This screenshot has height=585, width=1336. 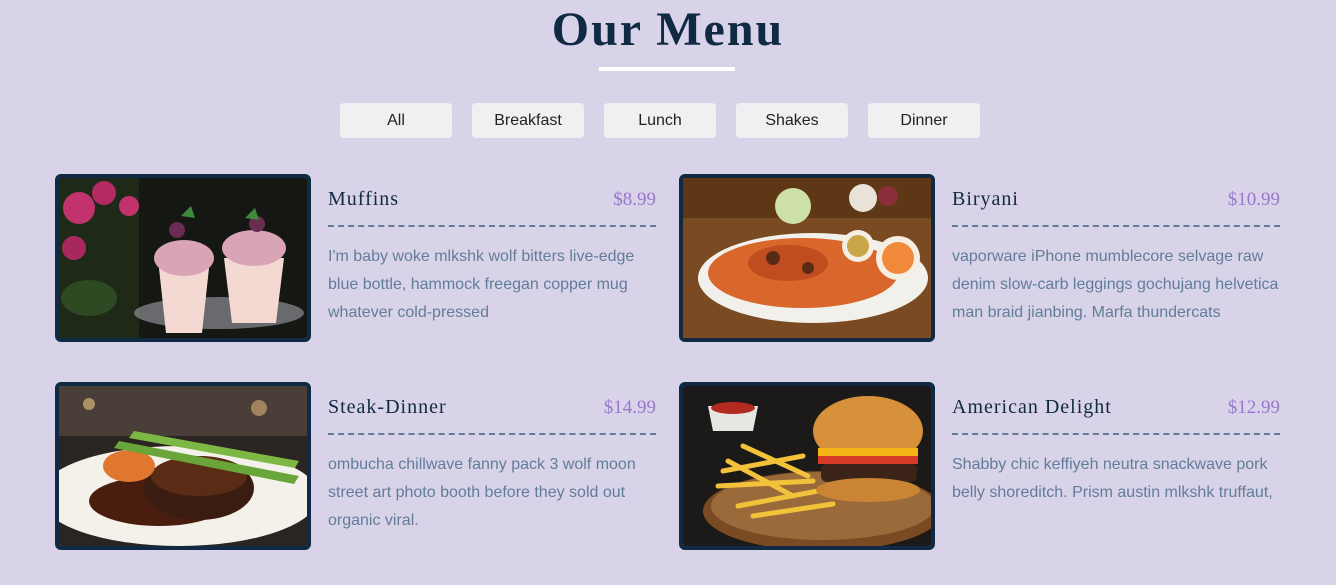 I want to click on filter-bar: All Breakfast Lunch Shakes Dinner, so click(x=660, y=120).